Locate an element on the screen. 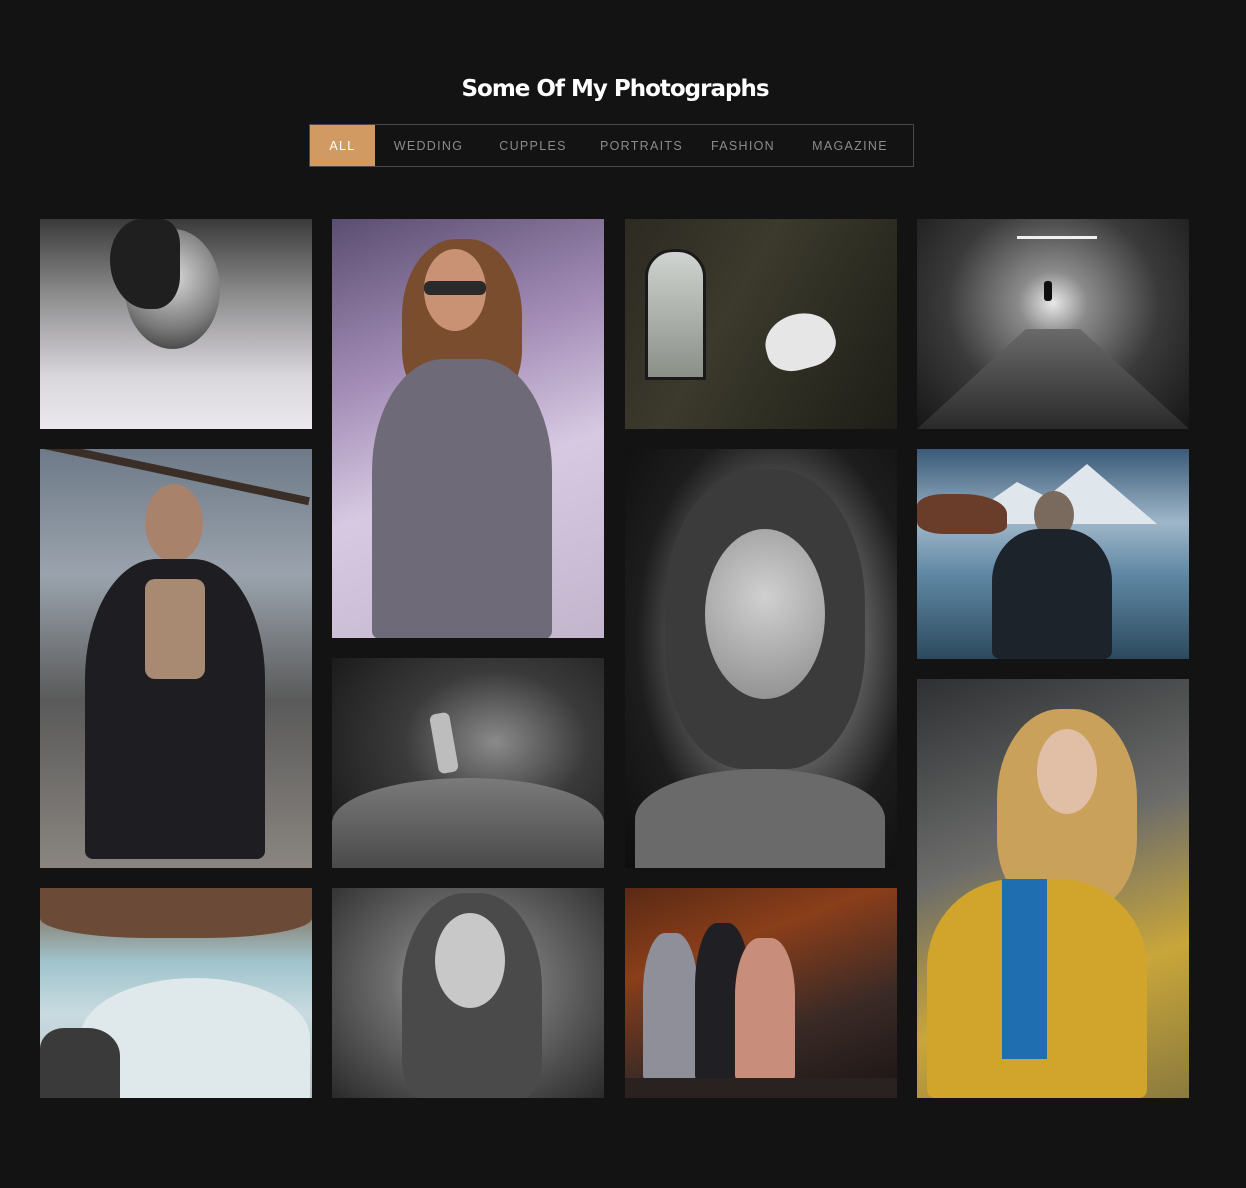 This screenshot has width=1246, height=1188. tunnel-floor-icon is located at coordinates (1053, 379).